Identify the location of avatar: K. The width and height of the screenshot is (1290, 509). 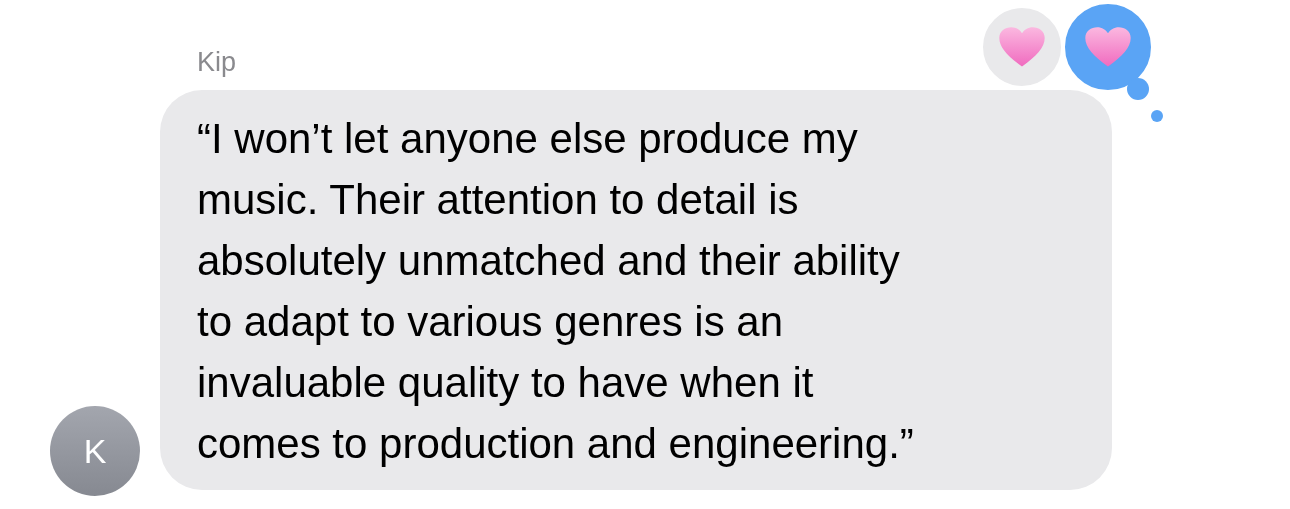
(95, 451).